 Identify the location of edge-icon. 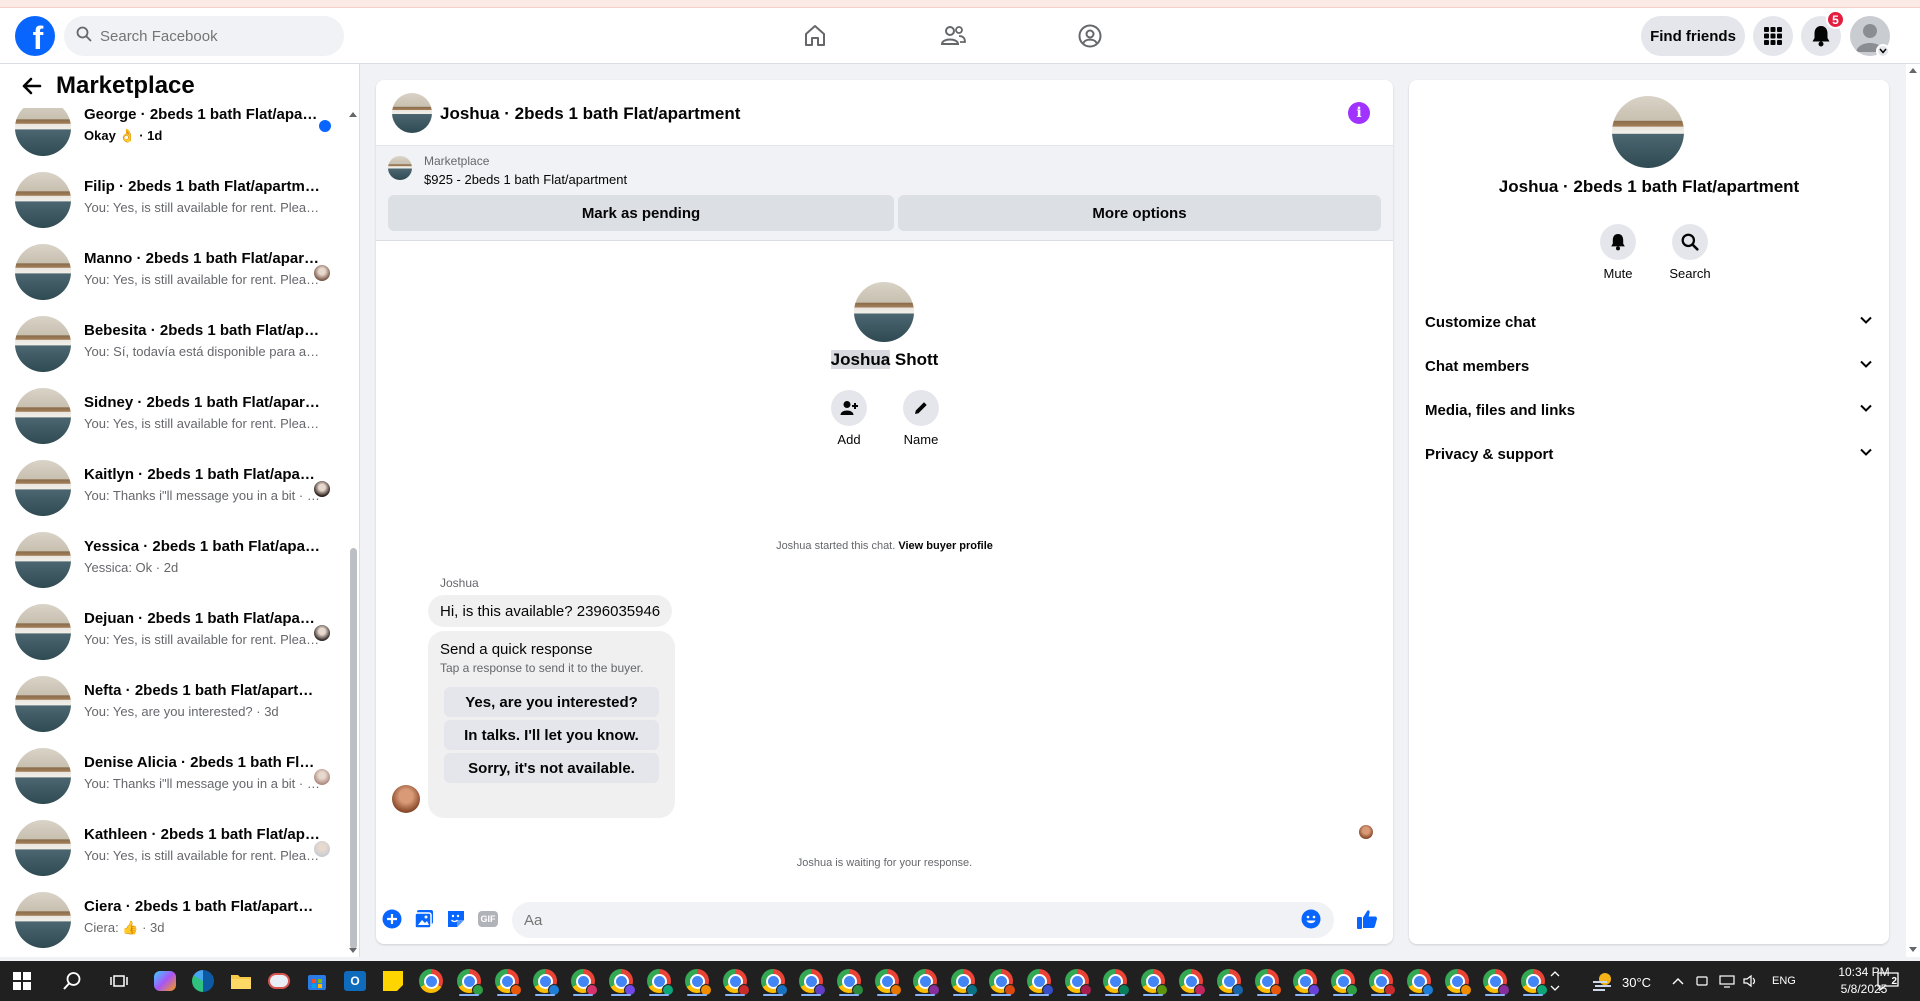
(203, 981).